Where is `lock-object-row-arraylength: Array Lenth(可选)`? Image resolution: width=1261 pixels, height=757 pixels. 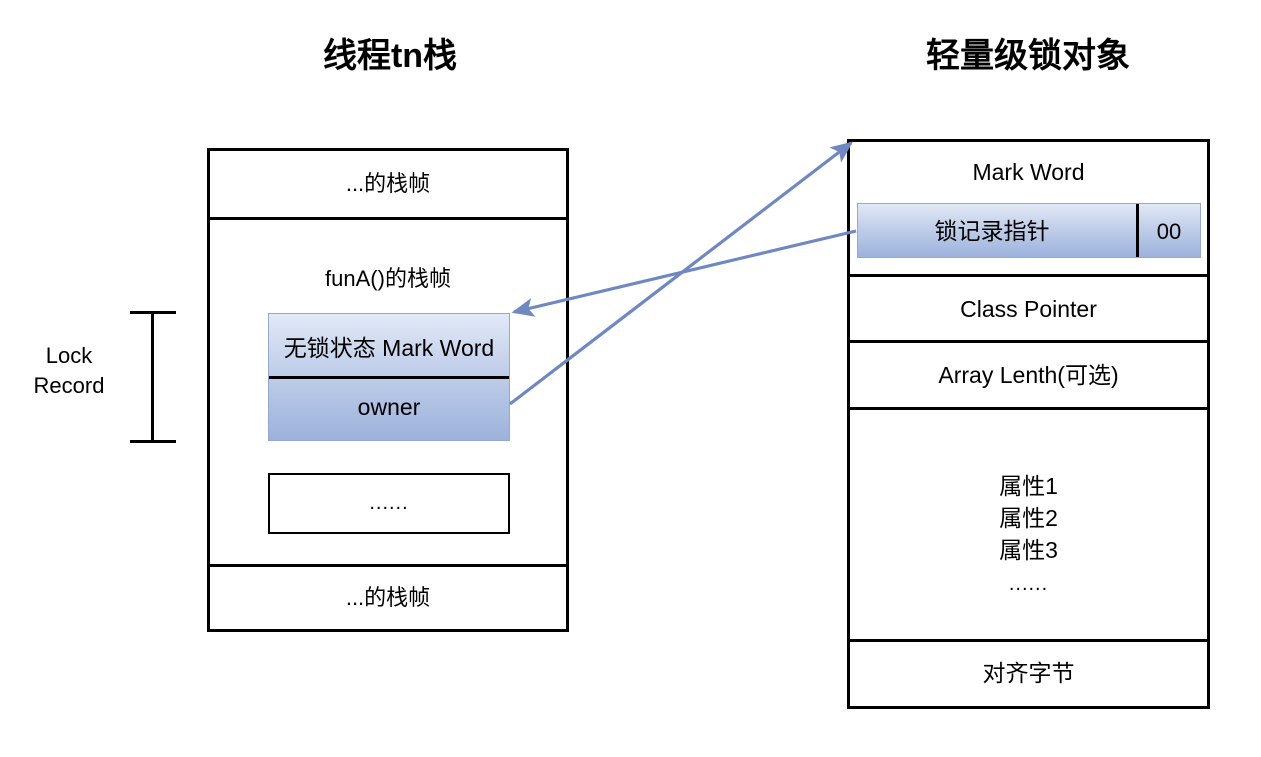 lock-object-row-arraylength: Array Lenth(可选) is located at coordinates (1028, 376).